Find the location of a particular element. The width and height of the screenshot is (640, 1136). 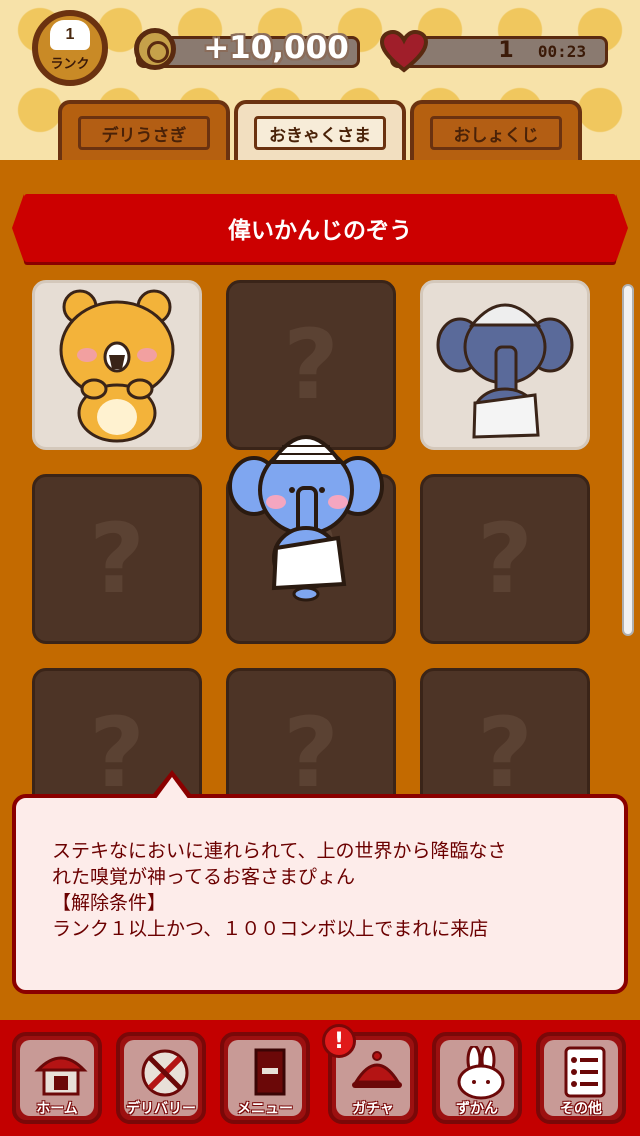

rank-badge: 1 ランク is located at coordinates (70, 48).